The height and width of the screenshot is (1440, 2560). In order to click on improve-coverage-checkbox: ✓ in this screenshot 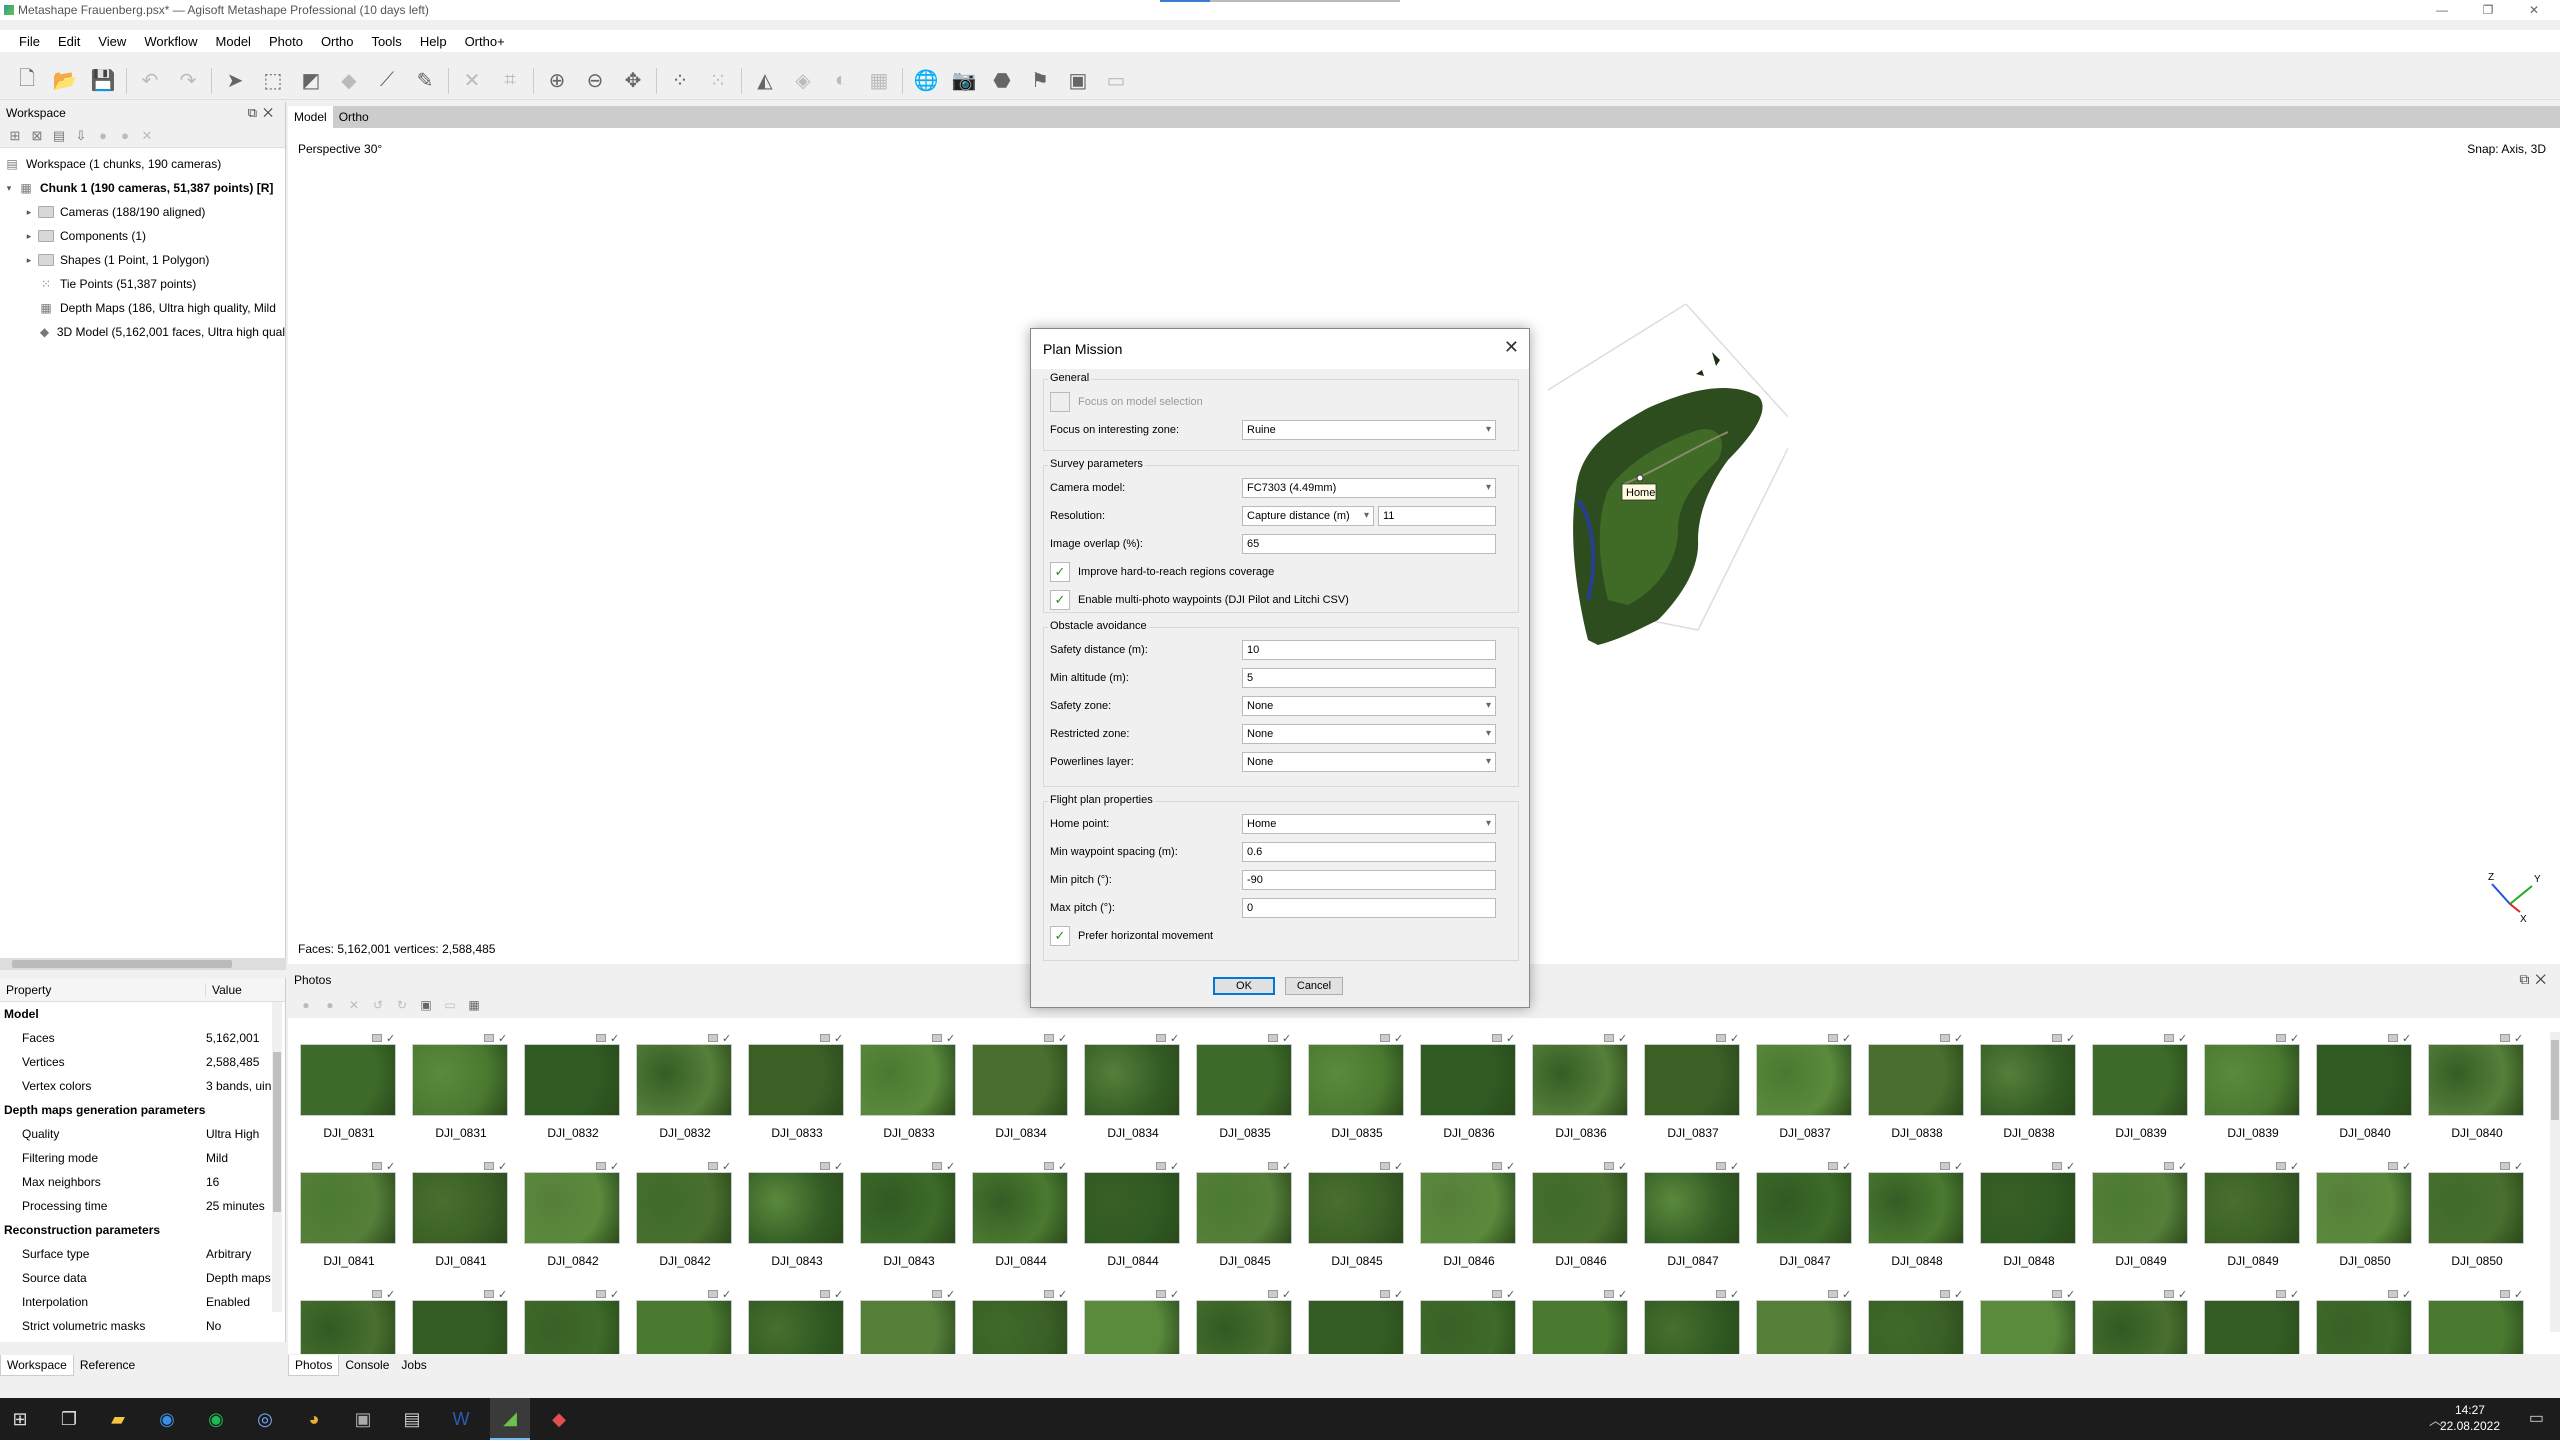, I will do `click(1060, 572)`.